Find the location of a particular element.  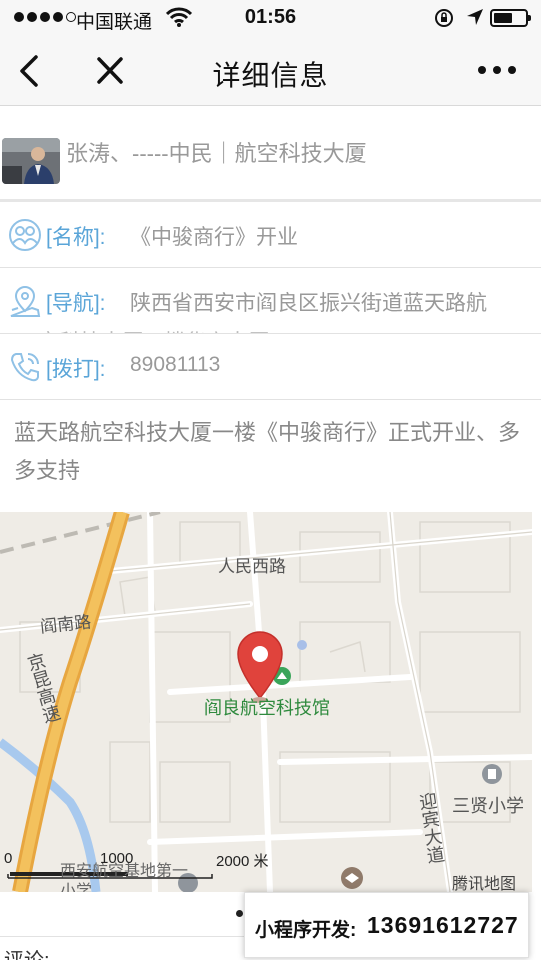

location-arrow-icon is located at coordinates (475, 17).